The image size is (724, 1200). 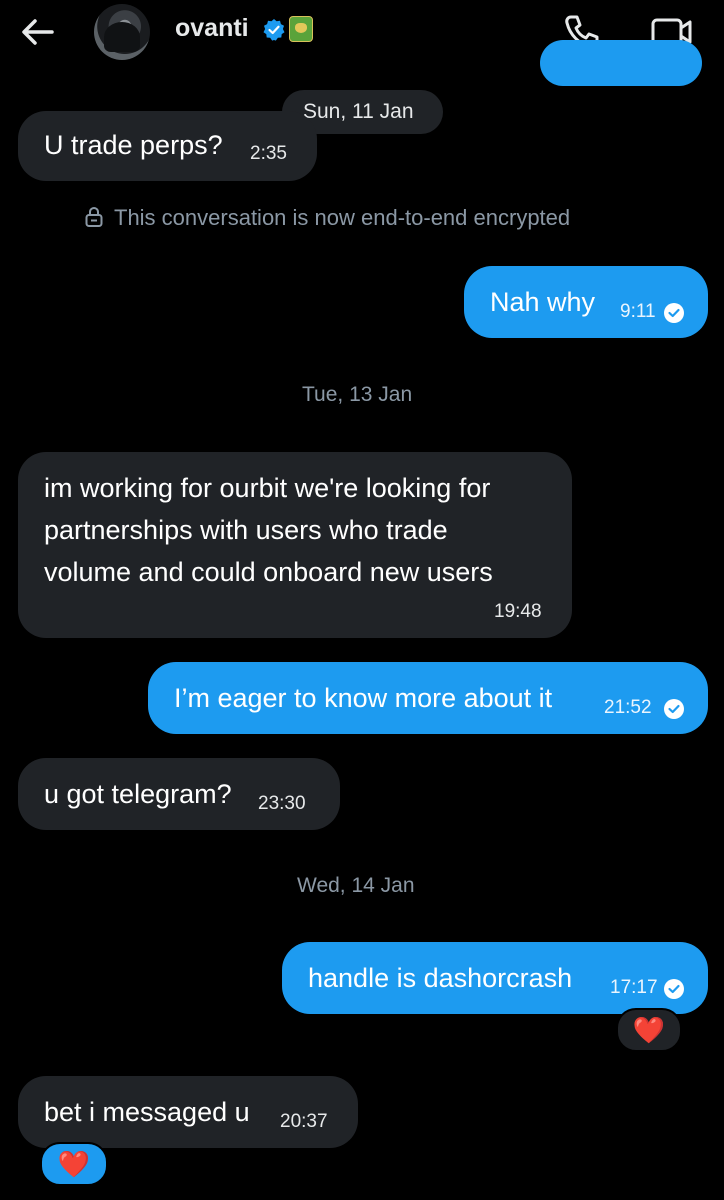 What do you see at coordinates (356, 885) in the screenshot?
I see `date-separator: Wed, 14 Jan` at bounding box center [356, 885].